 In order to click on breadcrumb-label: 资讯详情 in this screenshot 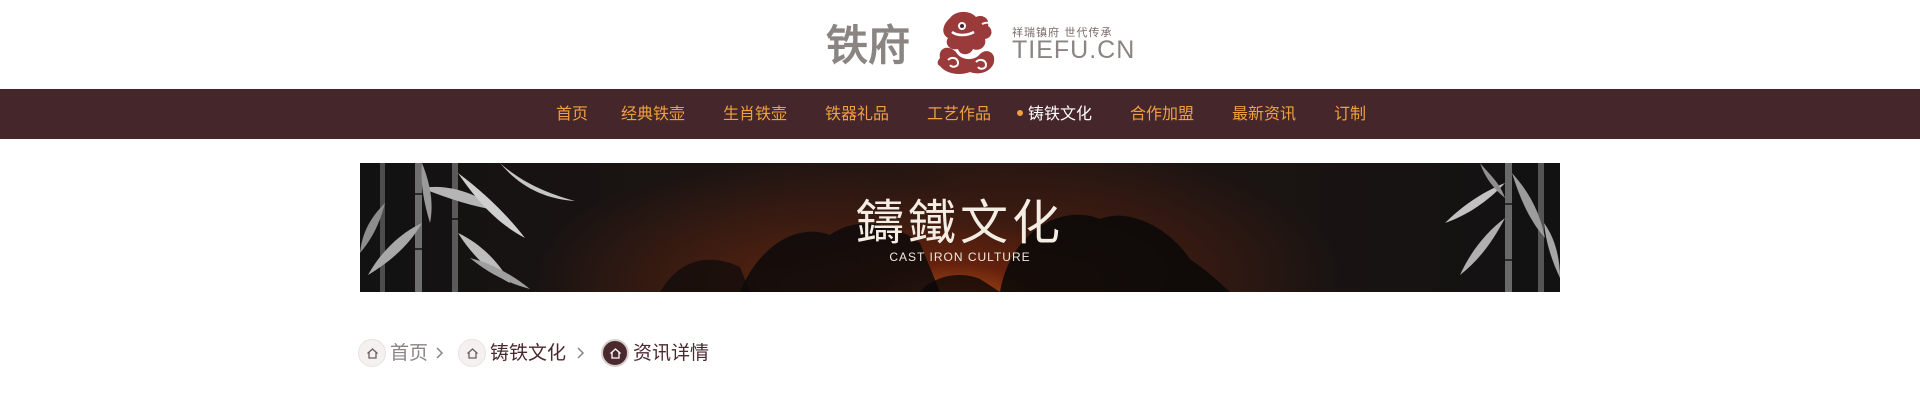, I will do `click(671, 353)`.